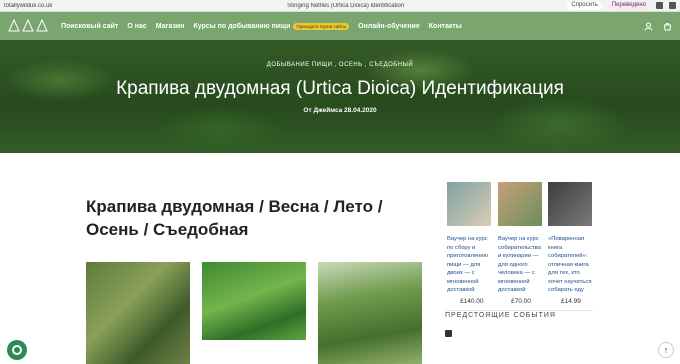 Image resolution: width=680 pixels, height=364 pixels. I want to click on post-meta: От Джеймса 28.04.2020, so click(340, 110).